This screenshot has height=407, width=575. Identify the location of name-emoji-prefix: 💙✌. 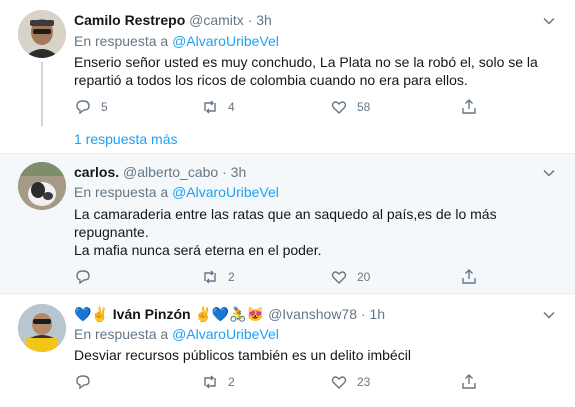
(91, 314).